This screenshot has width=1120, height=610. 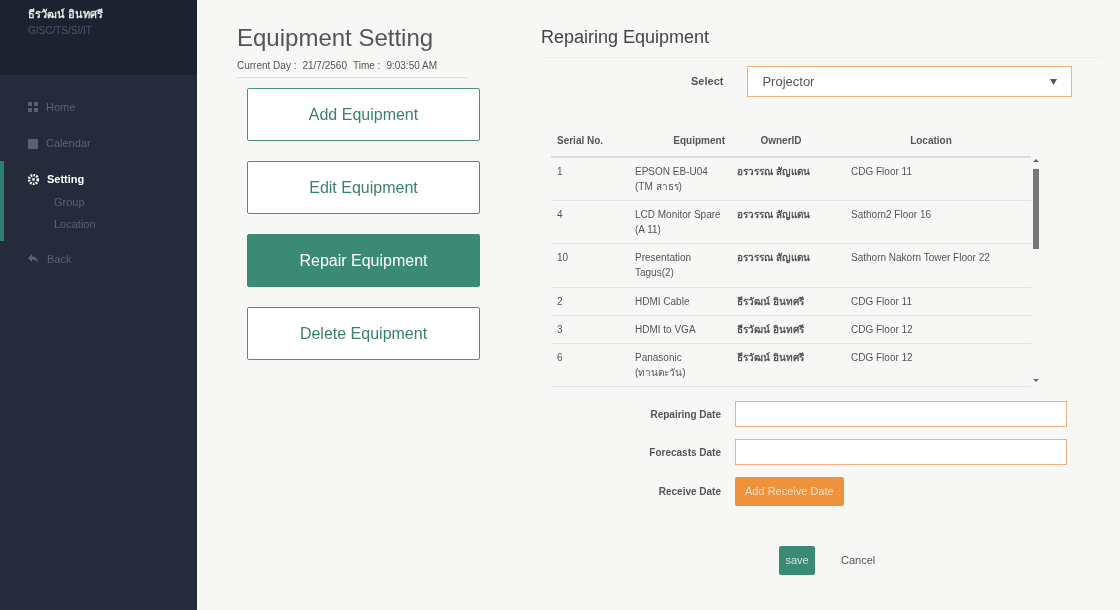 What do you see at coordinates (33, 143) in the screenshot?
I see `calendar-icon` at bounding box center [33, 143].